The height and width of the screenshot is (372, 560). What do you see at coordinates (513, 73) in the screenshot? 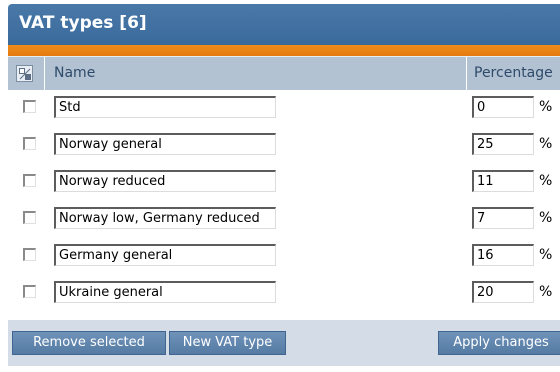
I see `column-header-percentage: Percentage` at bounding box center [513, 73].